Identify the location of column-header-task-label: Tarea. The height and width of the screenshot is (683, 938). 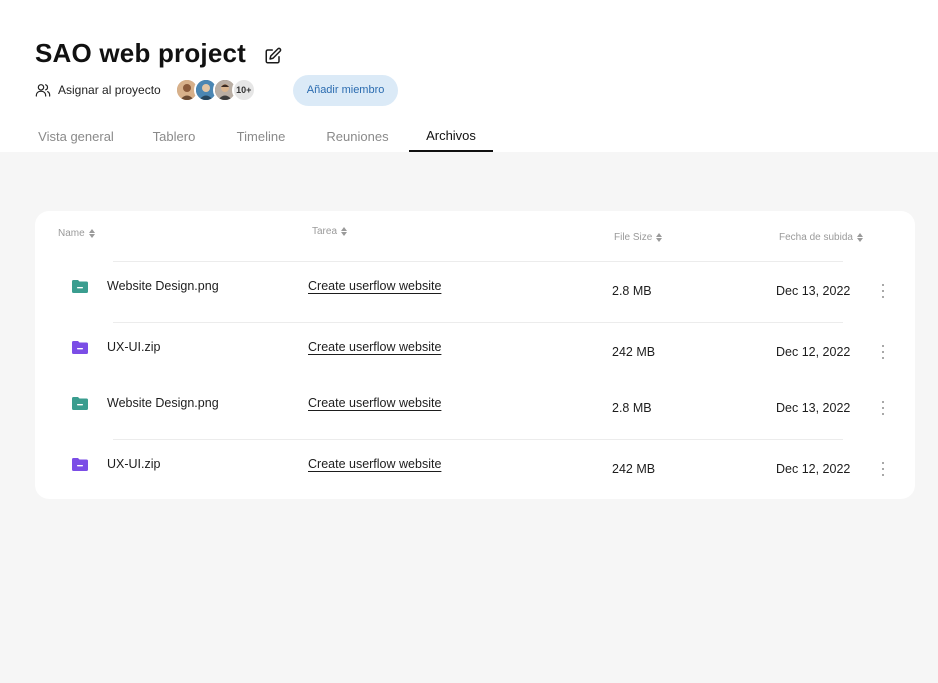
(325, 231).